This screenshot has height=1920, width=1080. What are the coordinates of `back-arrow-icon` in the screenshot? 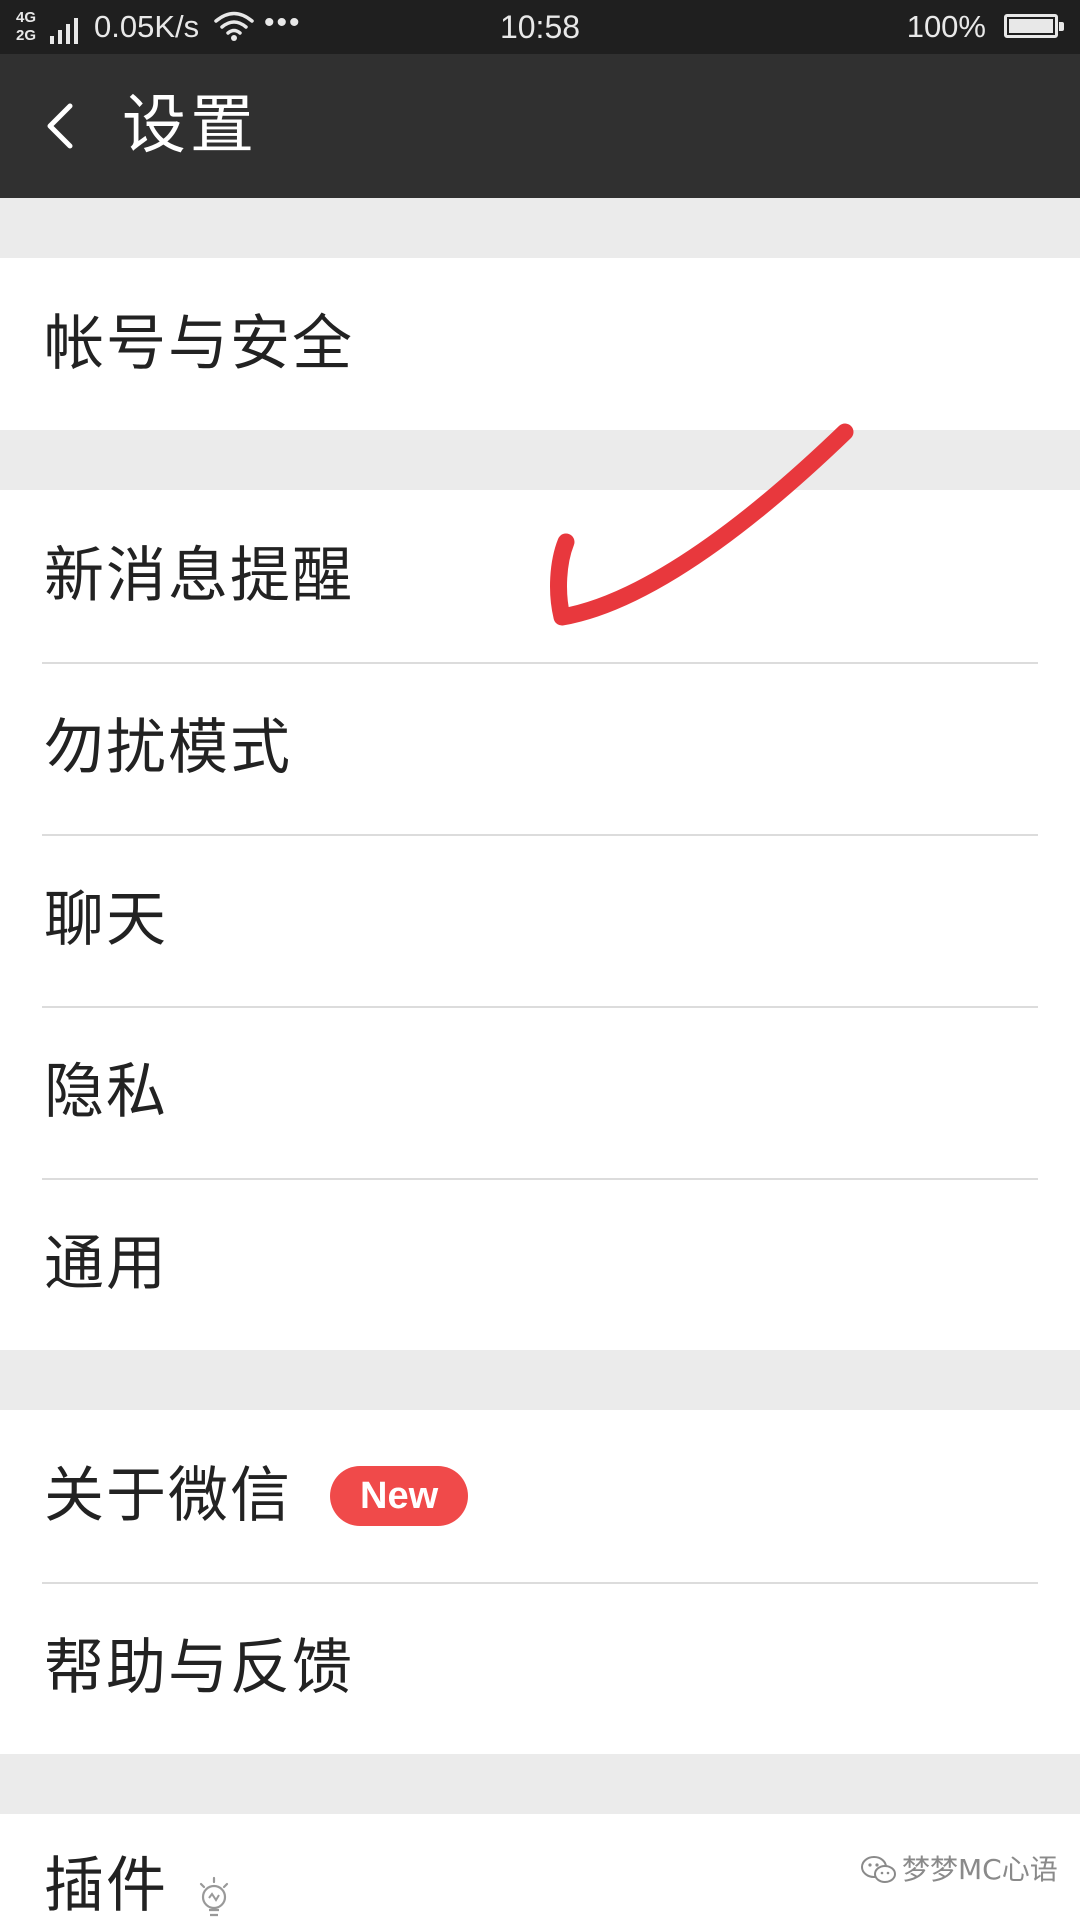 It's located at (62, 126).